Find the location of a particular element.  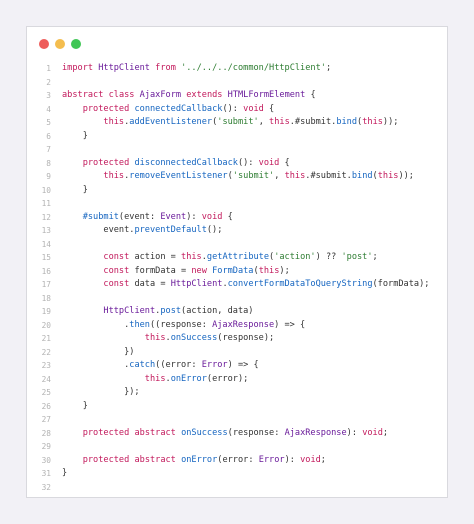

line-number: 1 is located at coordinates (48, 68).